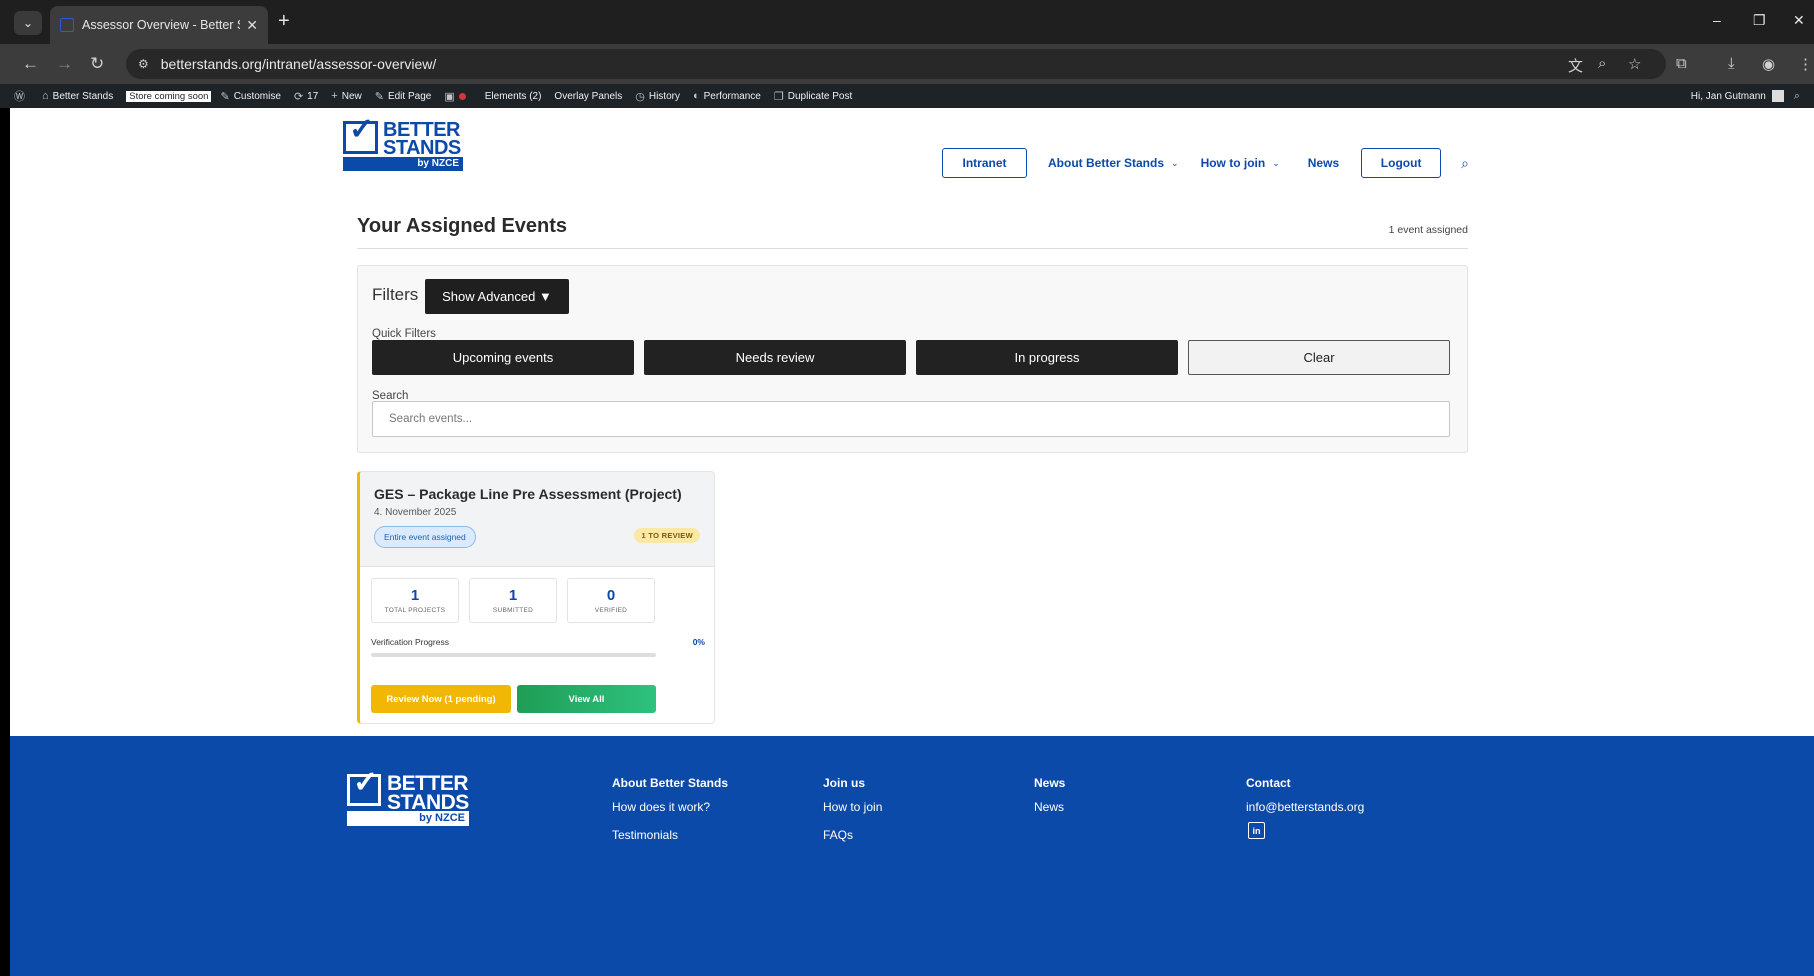 Image resolution: width=1814 pixels, height=976 pixels. What do you see at coordinates (425, 537) in the screenshot?
I see `assignment-badge: Entire event assigned` at bounding box center [425, 537].